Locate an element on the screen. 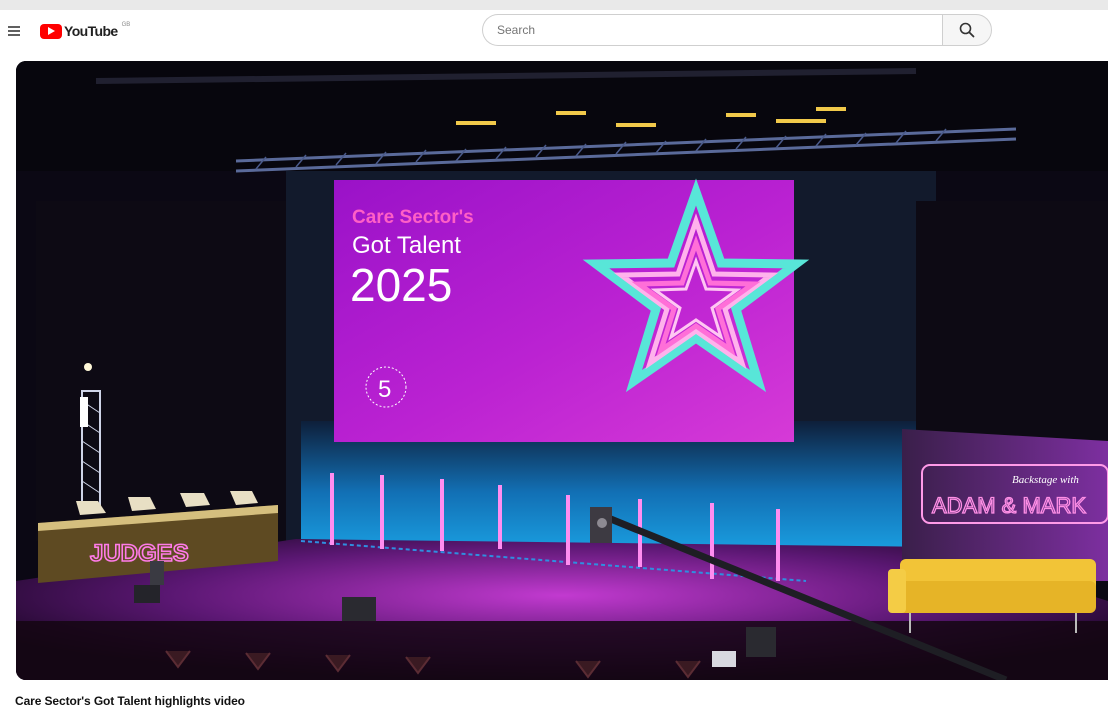  judges-sign: JUDGES is located at coordinates (139, 553).